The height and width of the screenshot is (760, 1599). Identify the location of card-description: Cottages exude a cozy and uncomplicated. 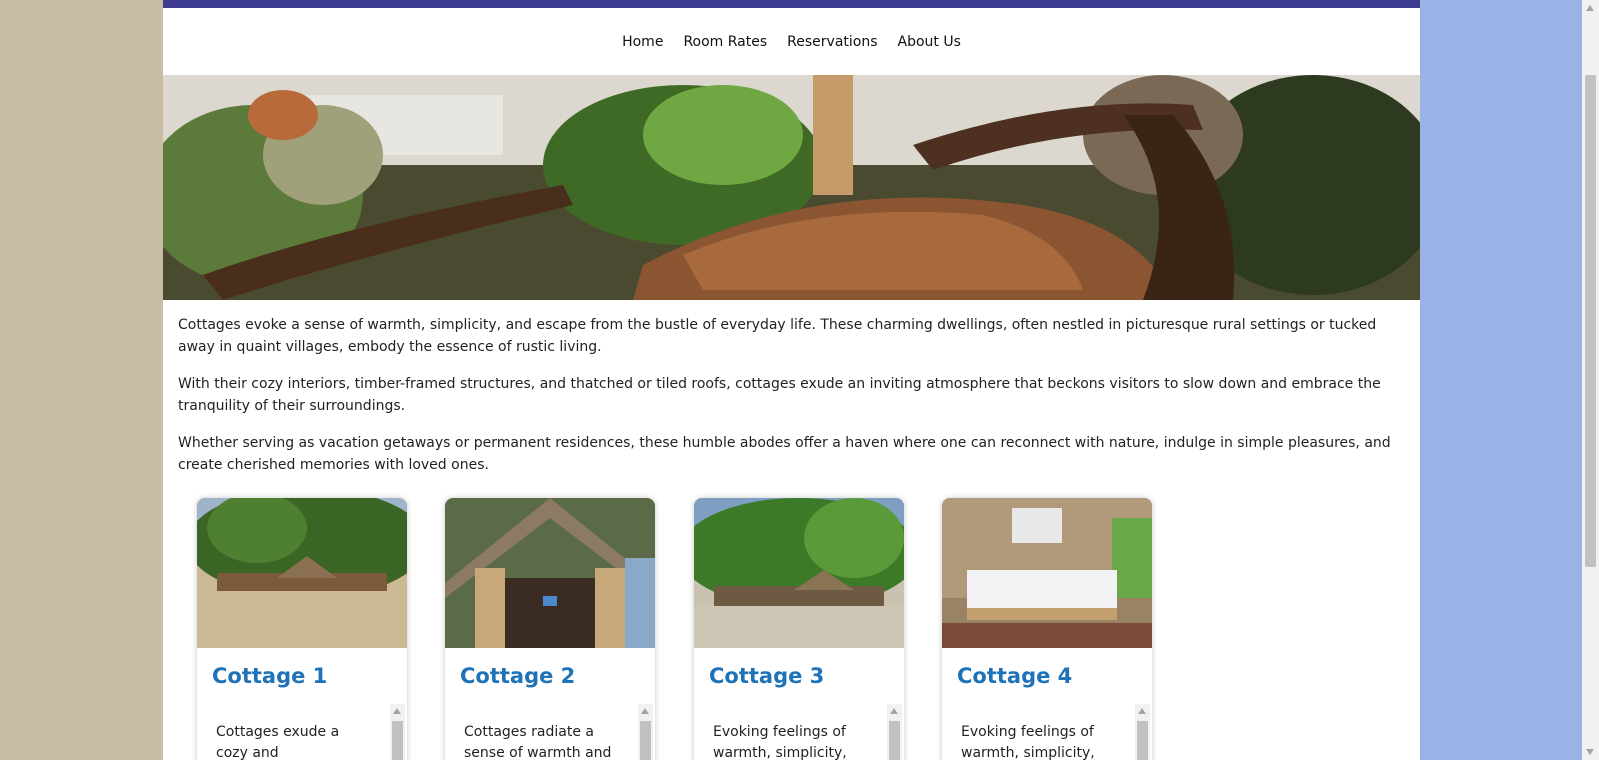
(278, 742).